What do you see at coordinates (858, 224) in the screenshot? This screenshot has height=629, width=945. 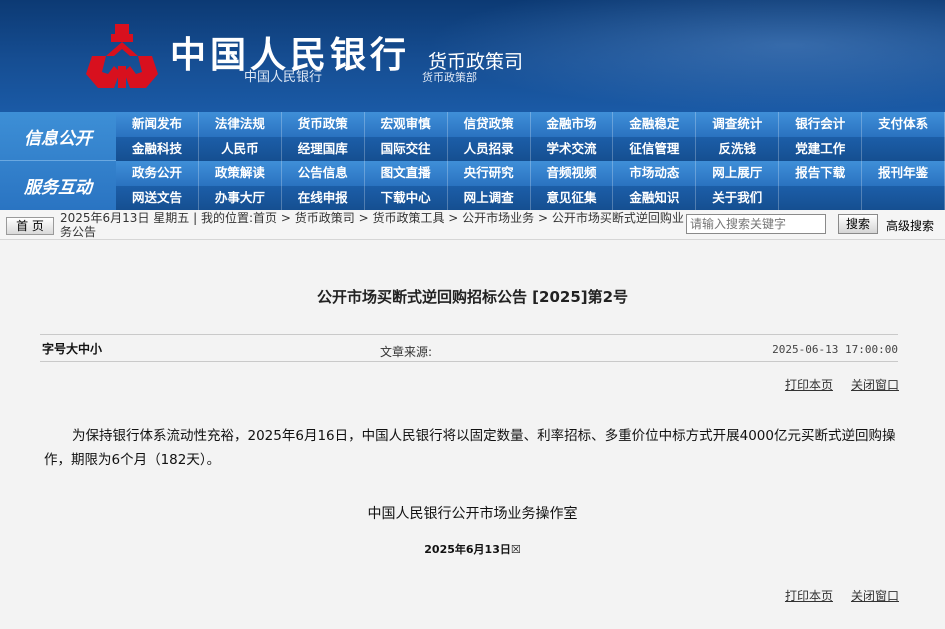 I see `search-button: 搜索` at bounding box center [858, 224].